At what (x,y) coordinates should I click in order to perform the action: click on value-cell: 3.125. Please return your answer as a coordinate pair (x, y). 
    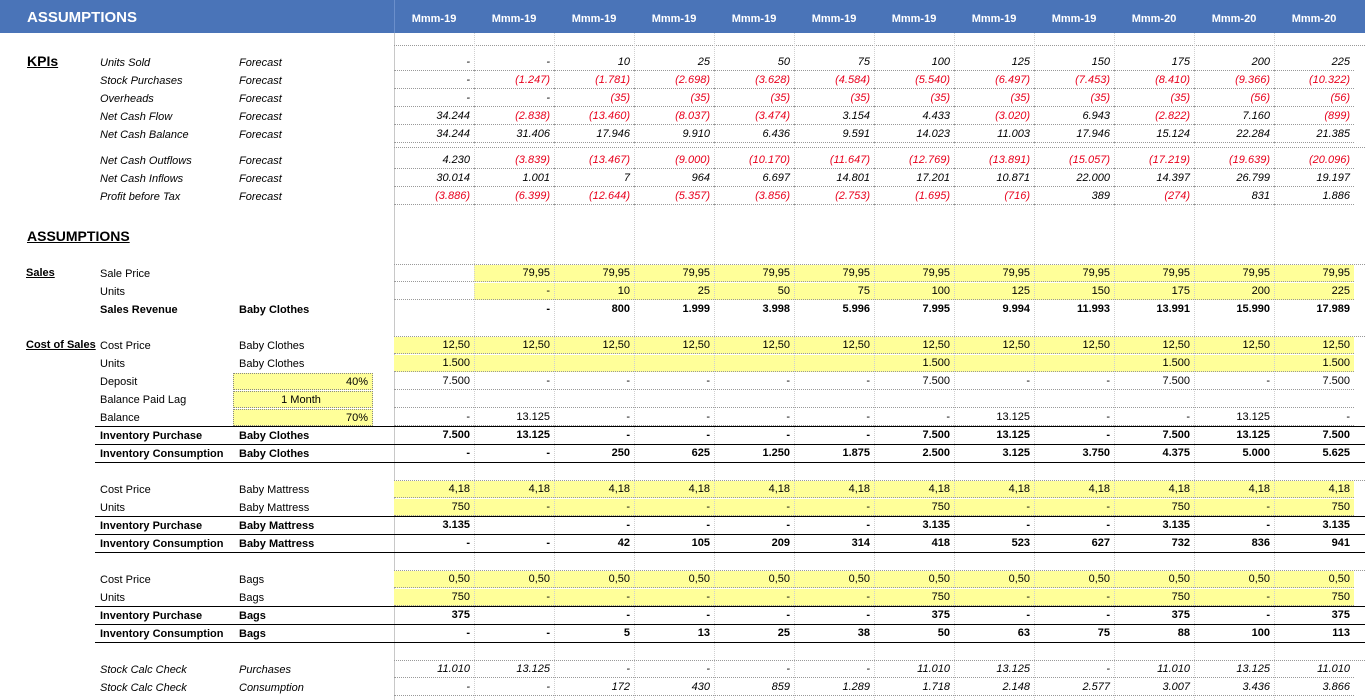
    Looking at the image, I should click on (994, 453).